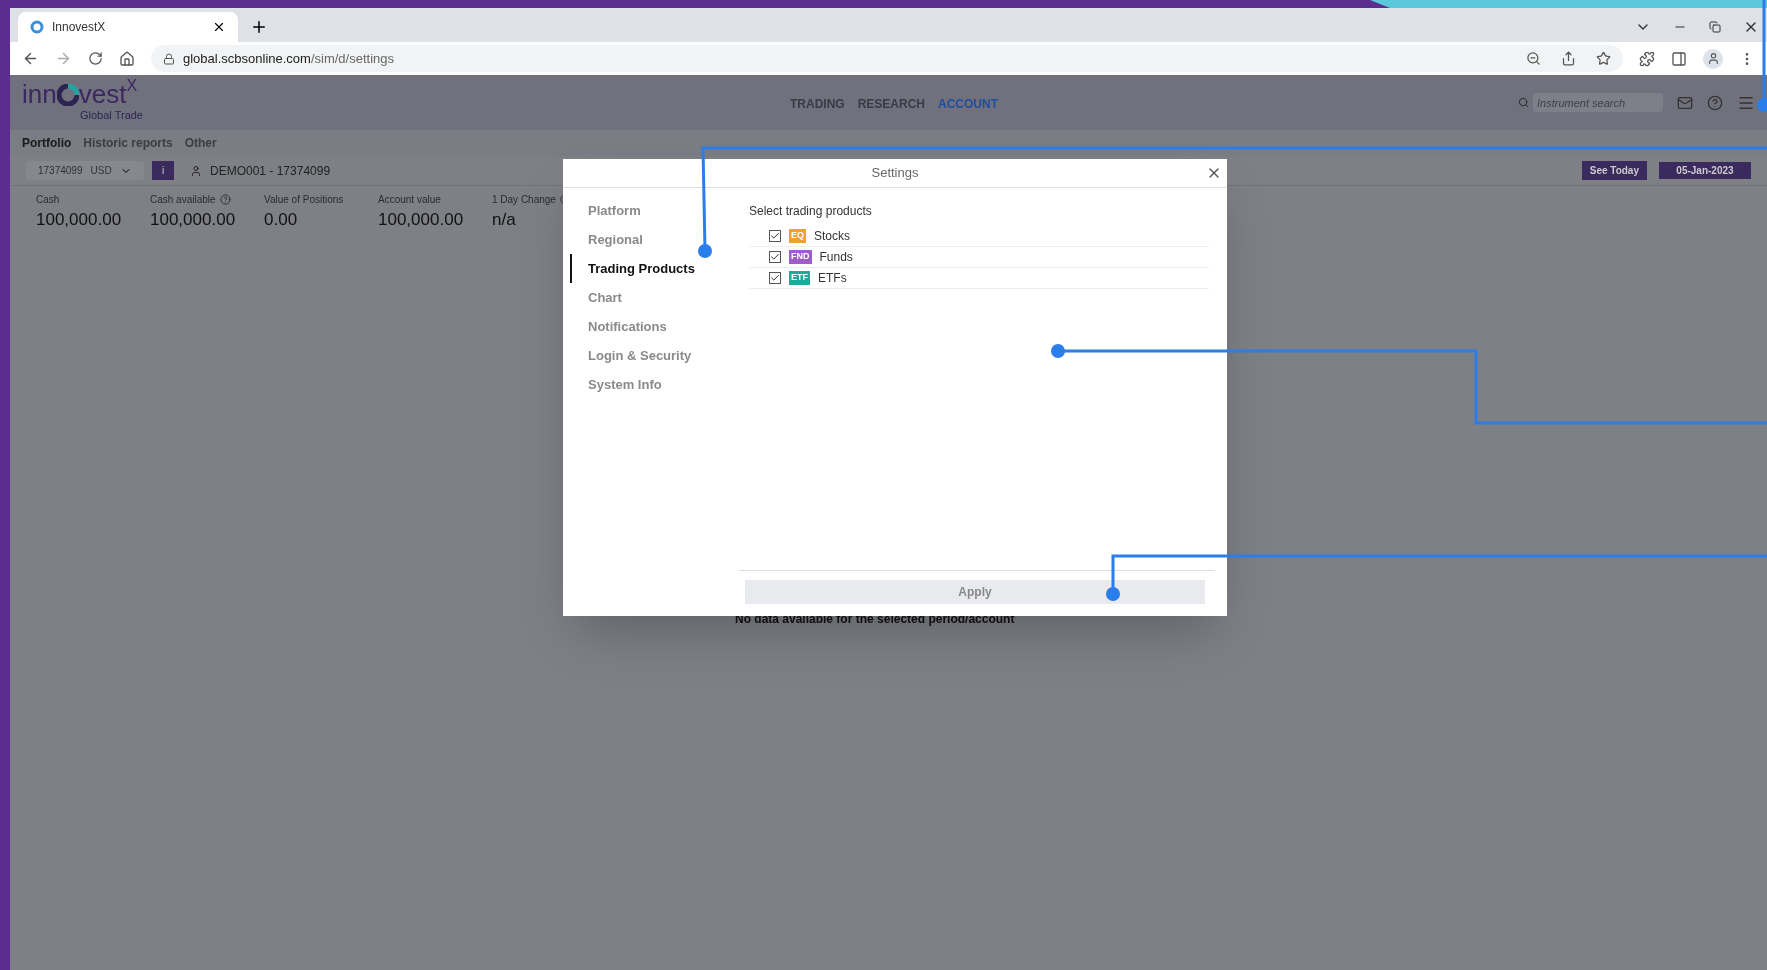 This screenshot has height=970, width=1767. What do you see at coordinates (259, 27) in the screenshot?
I see `new-tab-icon` at bounding box center [259, 27].